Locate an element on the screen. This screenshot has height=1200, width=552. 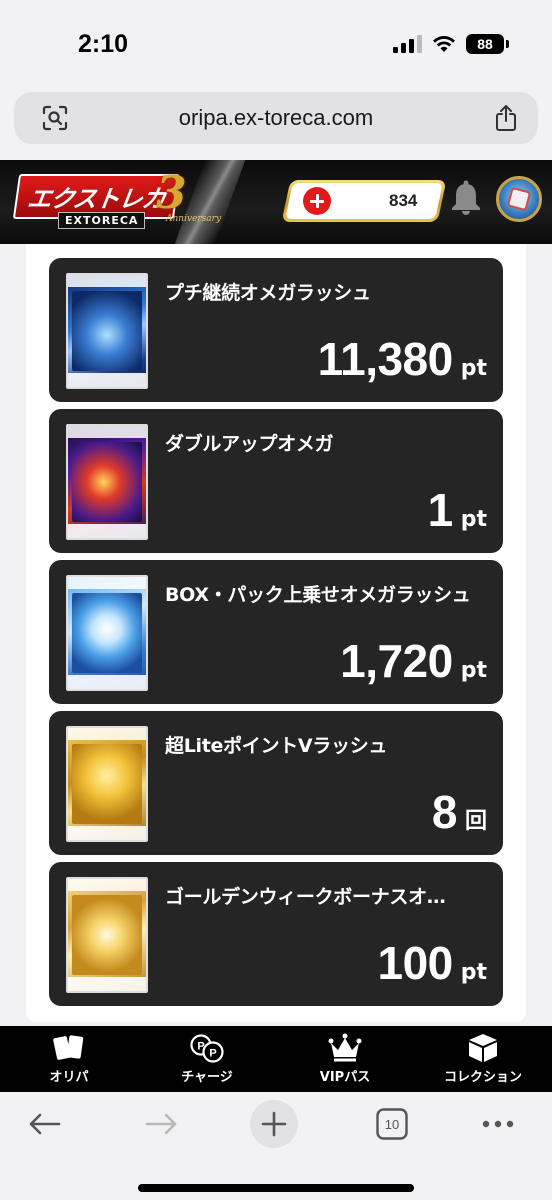
coins-icon: P P is located at coordinates (207, 1048).